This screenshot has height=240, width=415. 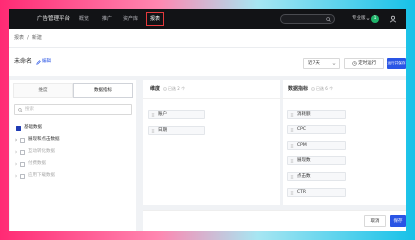 What do you see at coordinates (393, 19) in the screenshot?
I see `user-icon` at bounding box center [393, 19].